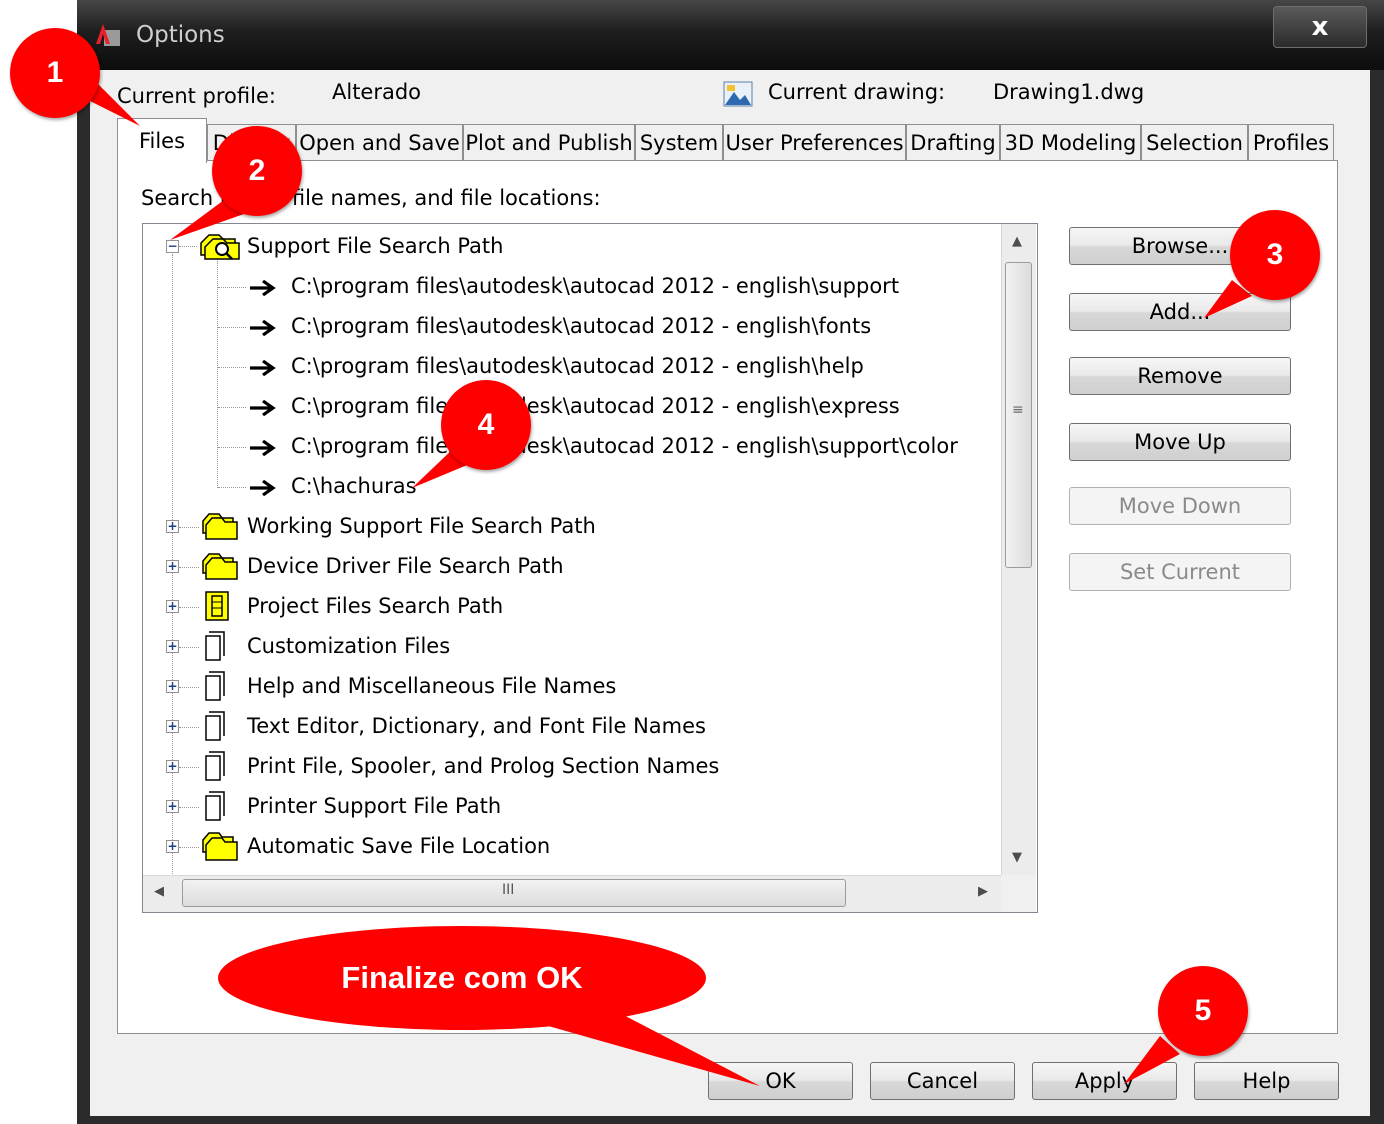 This screenshot has height=1124, width=1384. Describe the element at coordinates (730, 35) in the screenshot. I see `title-bar` at that location.